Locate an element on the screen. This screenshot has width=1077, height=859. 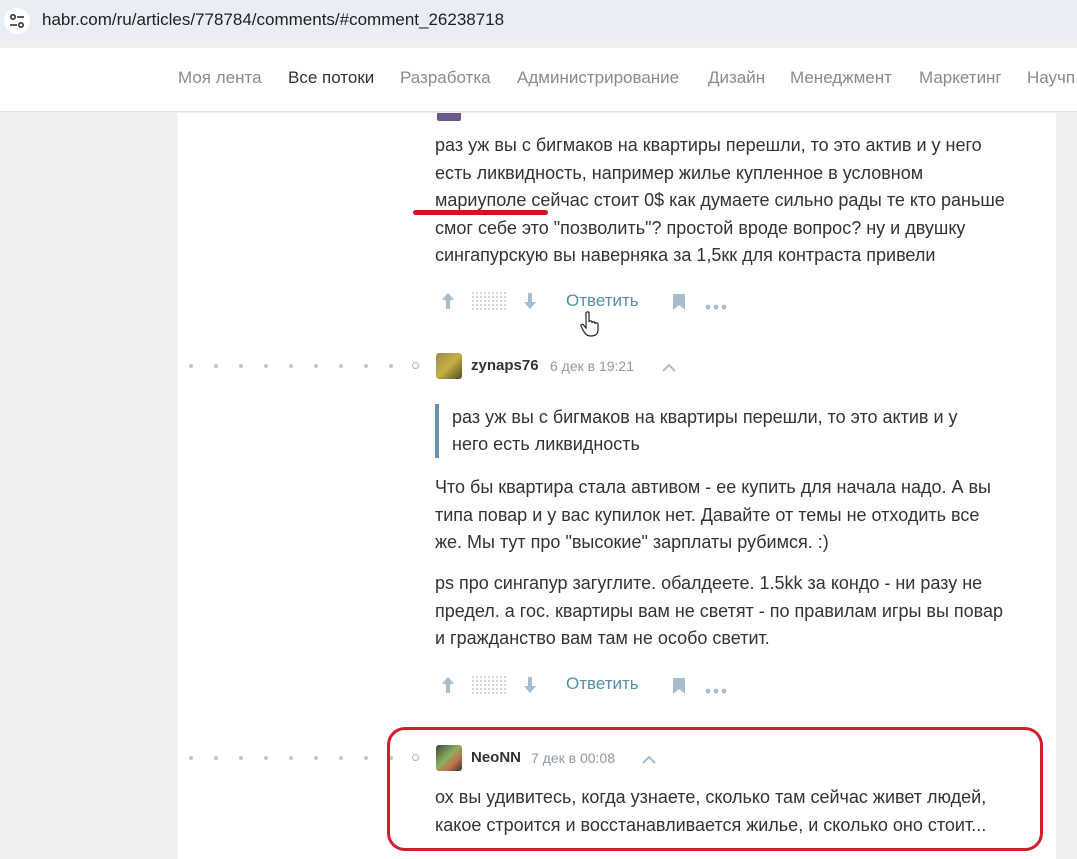
username: zynaps76 is located at coordinates (505, 365).